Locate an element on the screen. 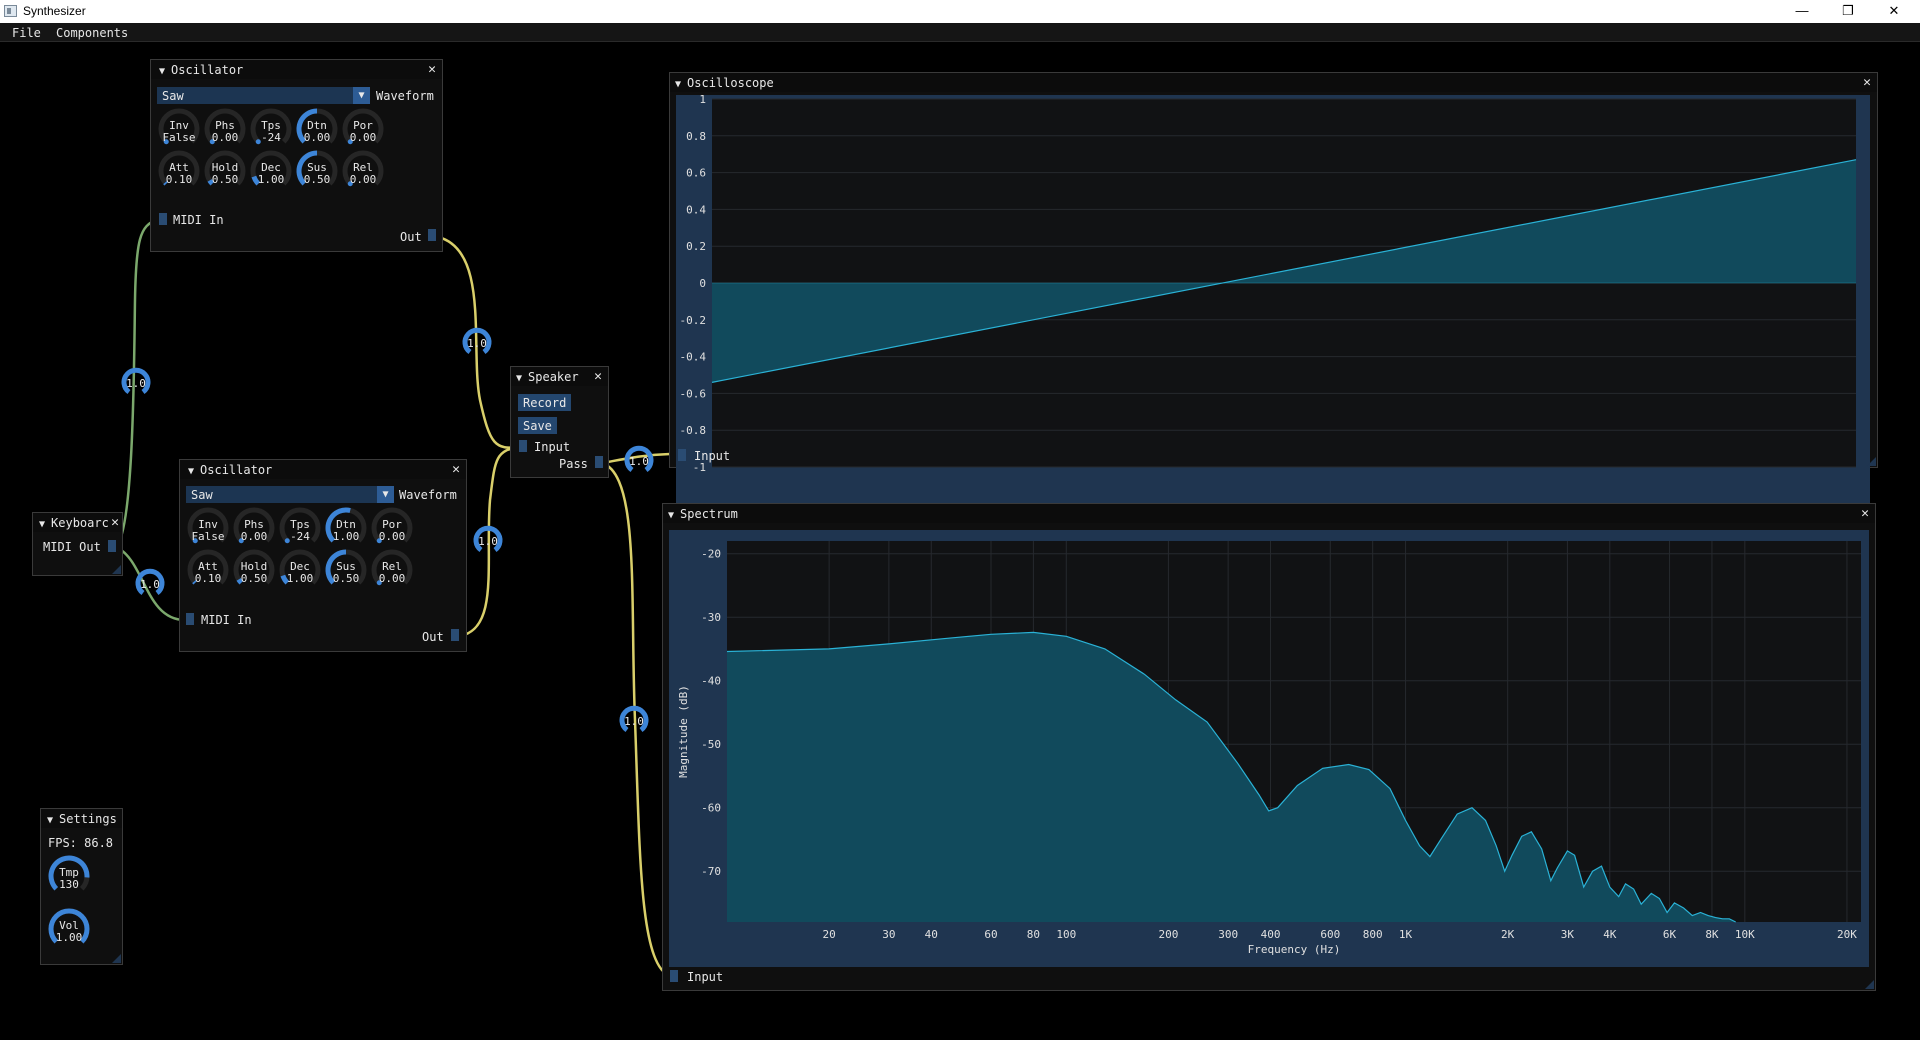  x-tick-label: 60 is located at coordinates (990, 934).